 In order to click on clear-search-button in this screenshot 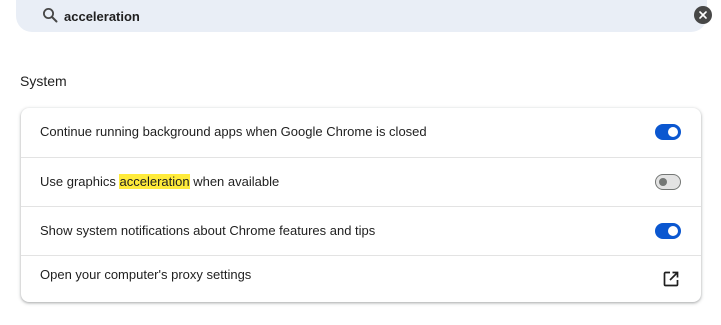, I will do `click(703, 15)`.